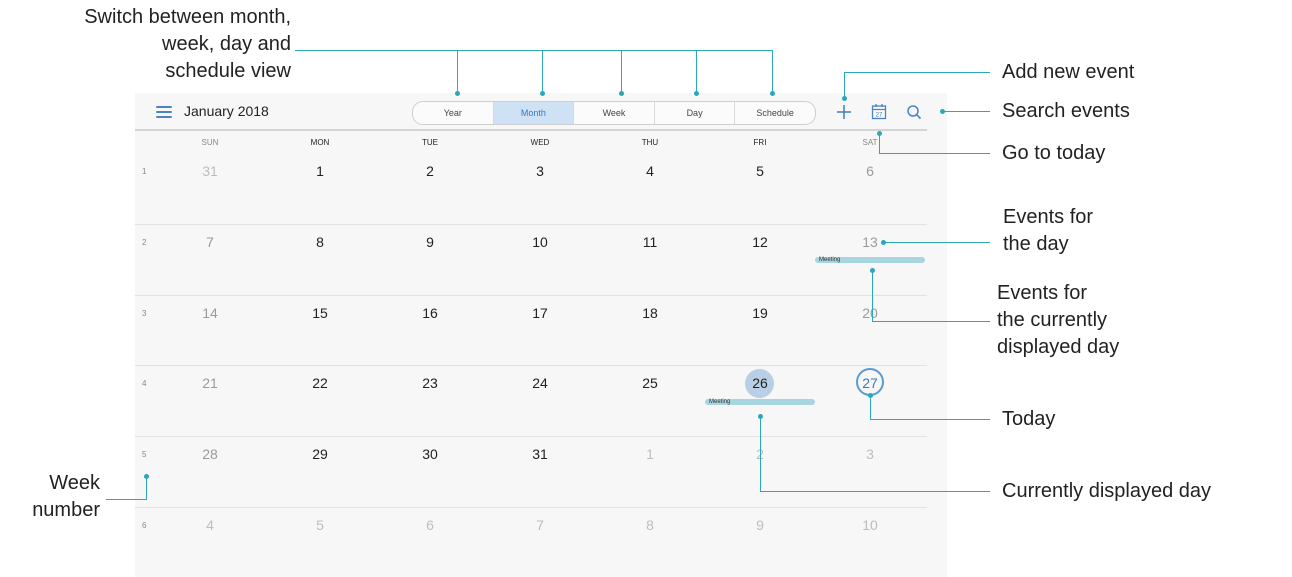  Describe the element at coordinates (1068, 72) in the screenshot. I see `callout-add-event: Add new event` at that location.